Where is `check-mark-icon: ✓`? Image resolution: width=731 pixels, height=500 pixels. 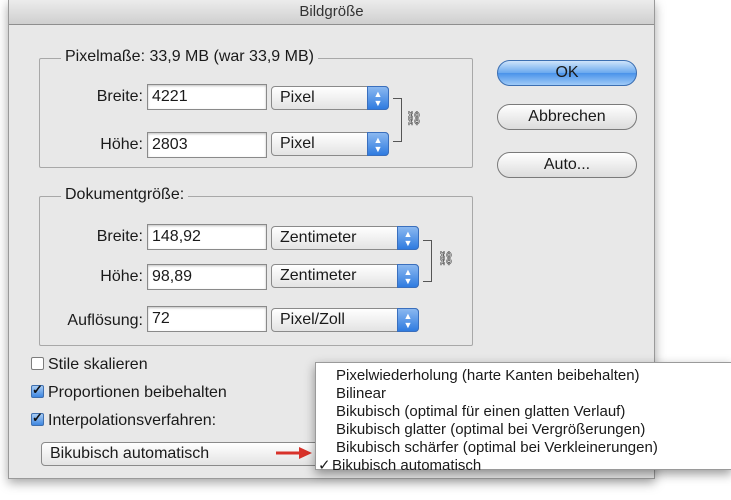
check-mark-icon: ✓ is located at coordinates (324, 465).